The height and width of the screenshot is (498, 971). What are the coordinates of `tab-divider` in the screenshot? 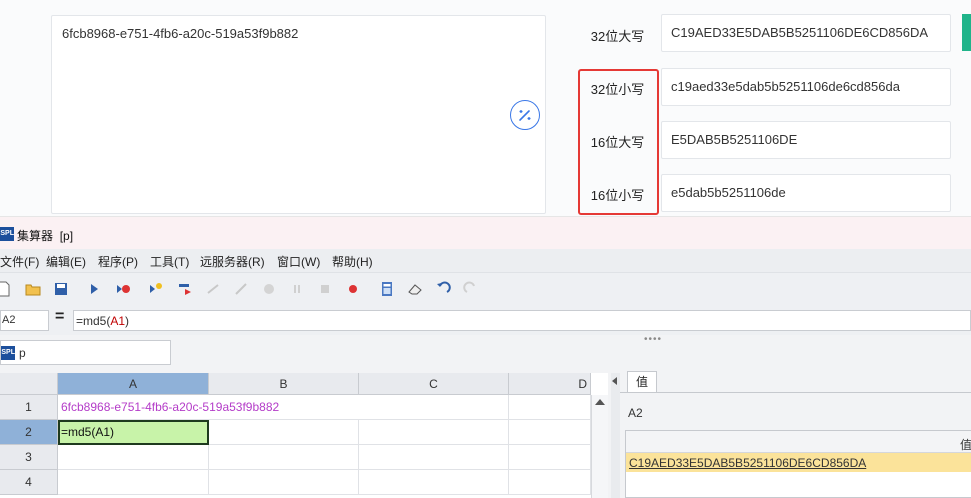 It's located at (795, 392).